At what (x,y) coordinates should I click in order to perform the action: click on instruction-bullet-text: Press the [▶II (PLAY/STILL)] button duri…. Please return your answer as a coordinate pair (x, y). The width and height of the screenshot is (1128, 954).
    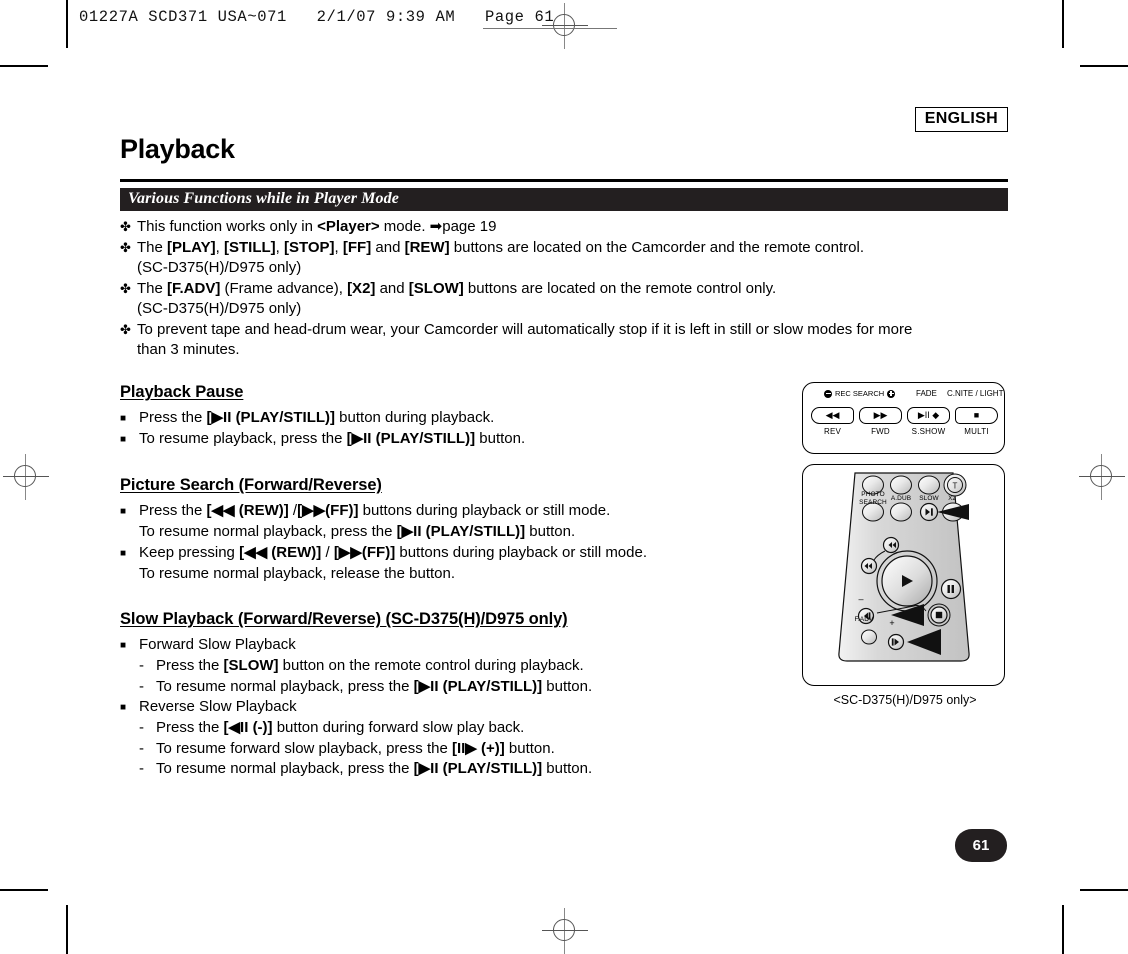
    Looking at the image, I should click on (317, 417).